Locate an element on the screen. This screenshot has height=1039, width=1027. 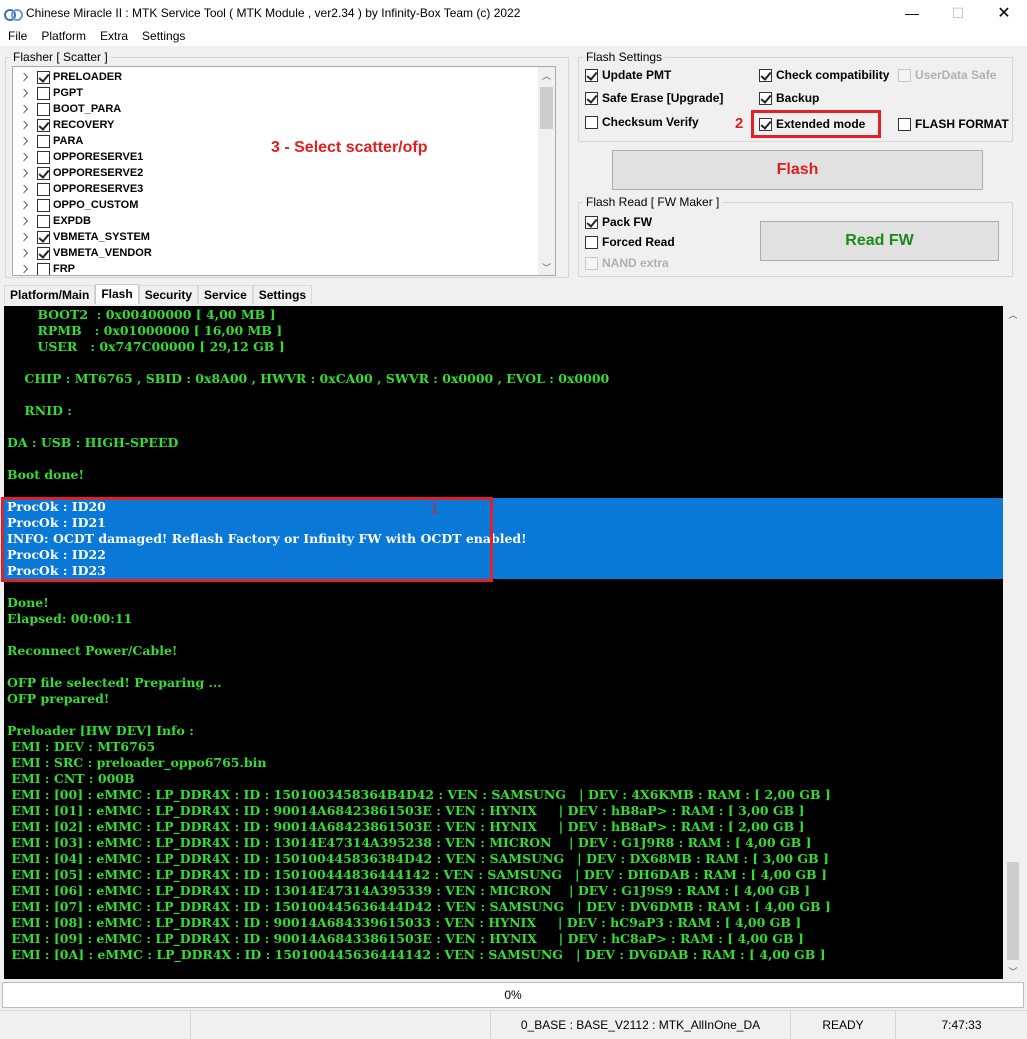
console-scroll-up-icon: ︿ is located at coordinates (1013, 314).